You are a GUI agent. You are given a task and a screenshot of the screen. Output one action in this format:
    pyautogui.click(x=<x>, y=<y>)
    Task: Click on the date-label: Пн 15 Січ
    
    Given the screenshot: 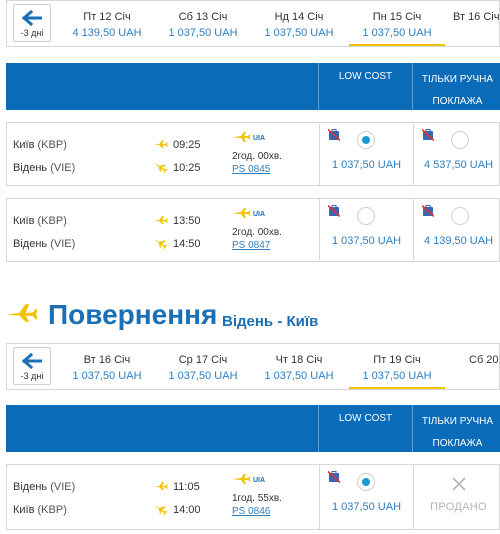 What is the action you would take?
    pyautogui.click(x=397, y=17)
    